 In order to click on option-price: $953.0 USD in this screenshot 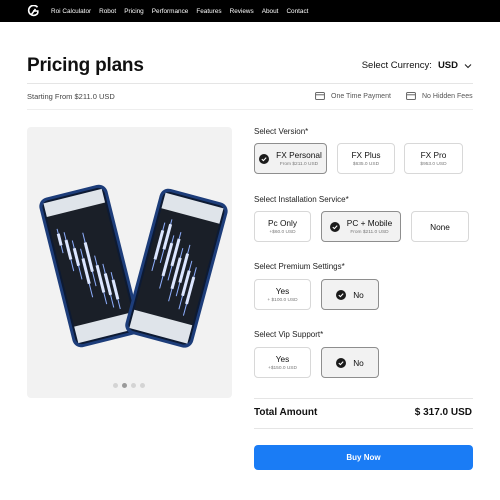, I will do `click(433, 164)`.